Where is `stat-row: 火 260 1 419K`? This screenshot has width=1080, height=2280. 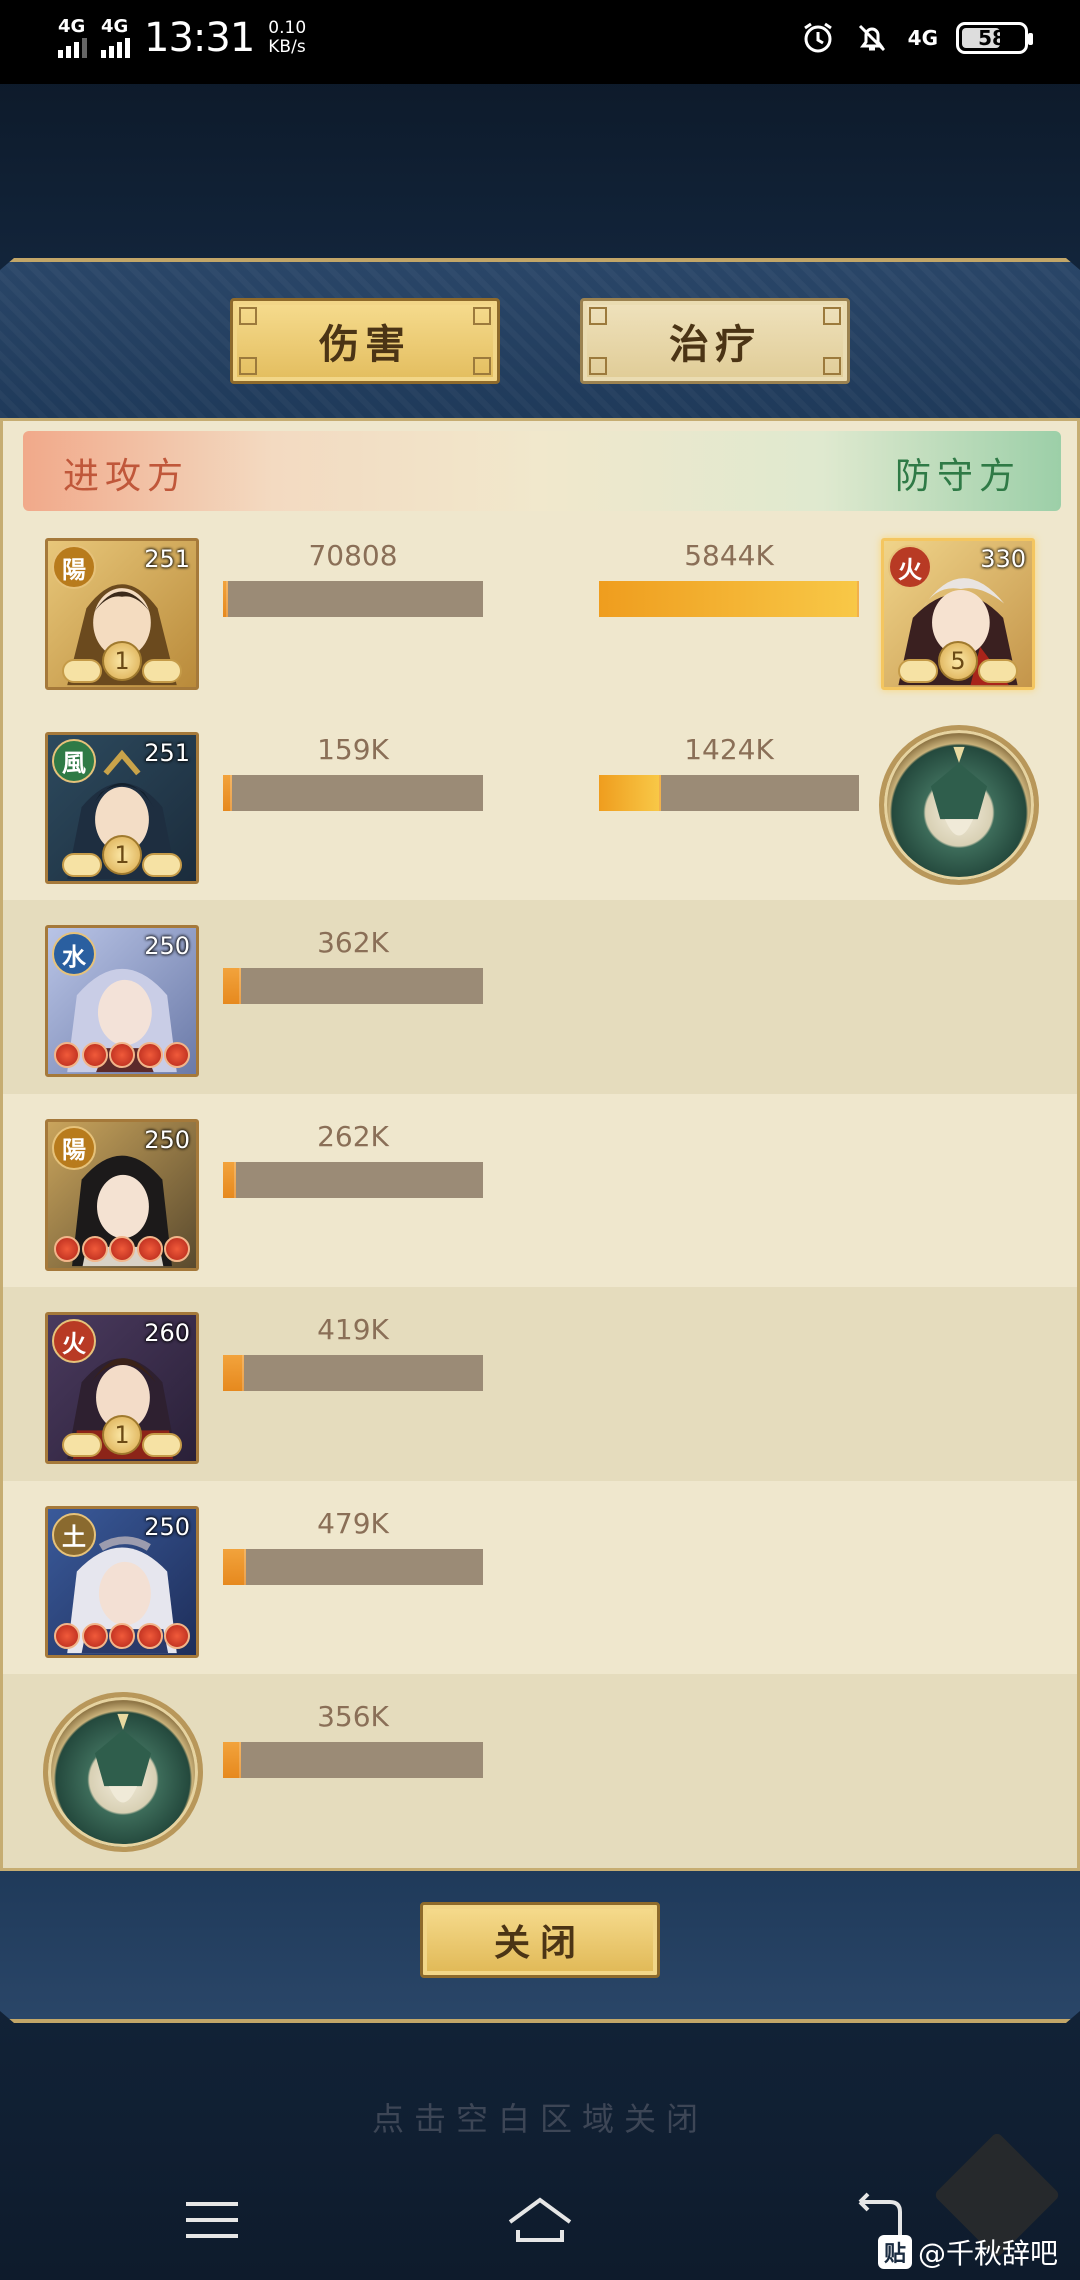
stat-row: 火 260 1 419K is located at coordinates (540, 1384).